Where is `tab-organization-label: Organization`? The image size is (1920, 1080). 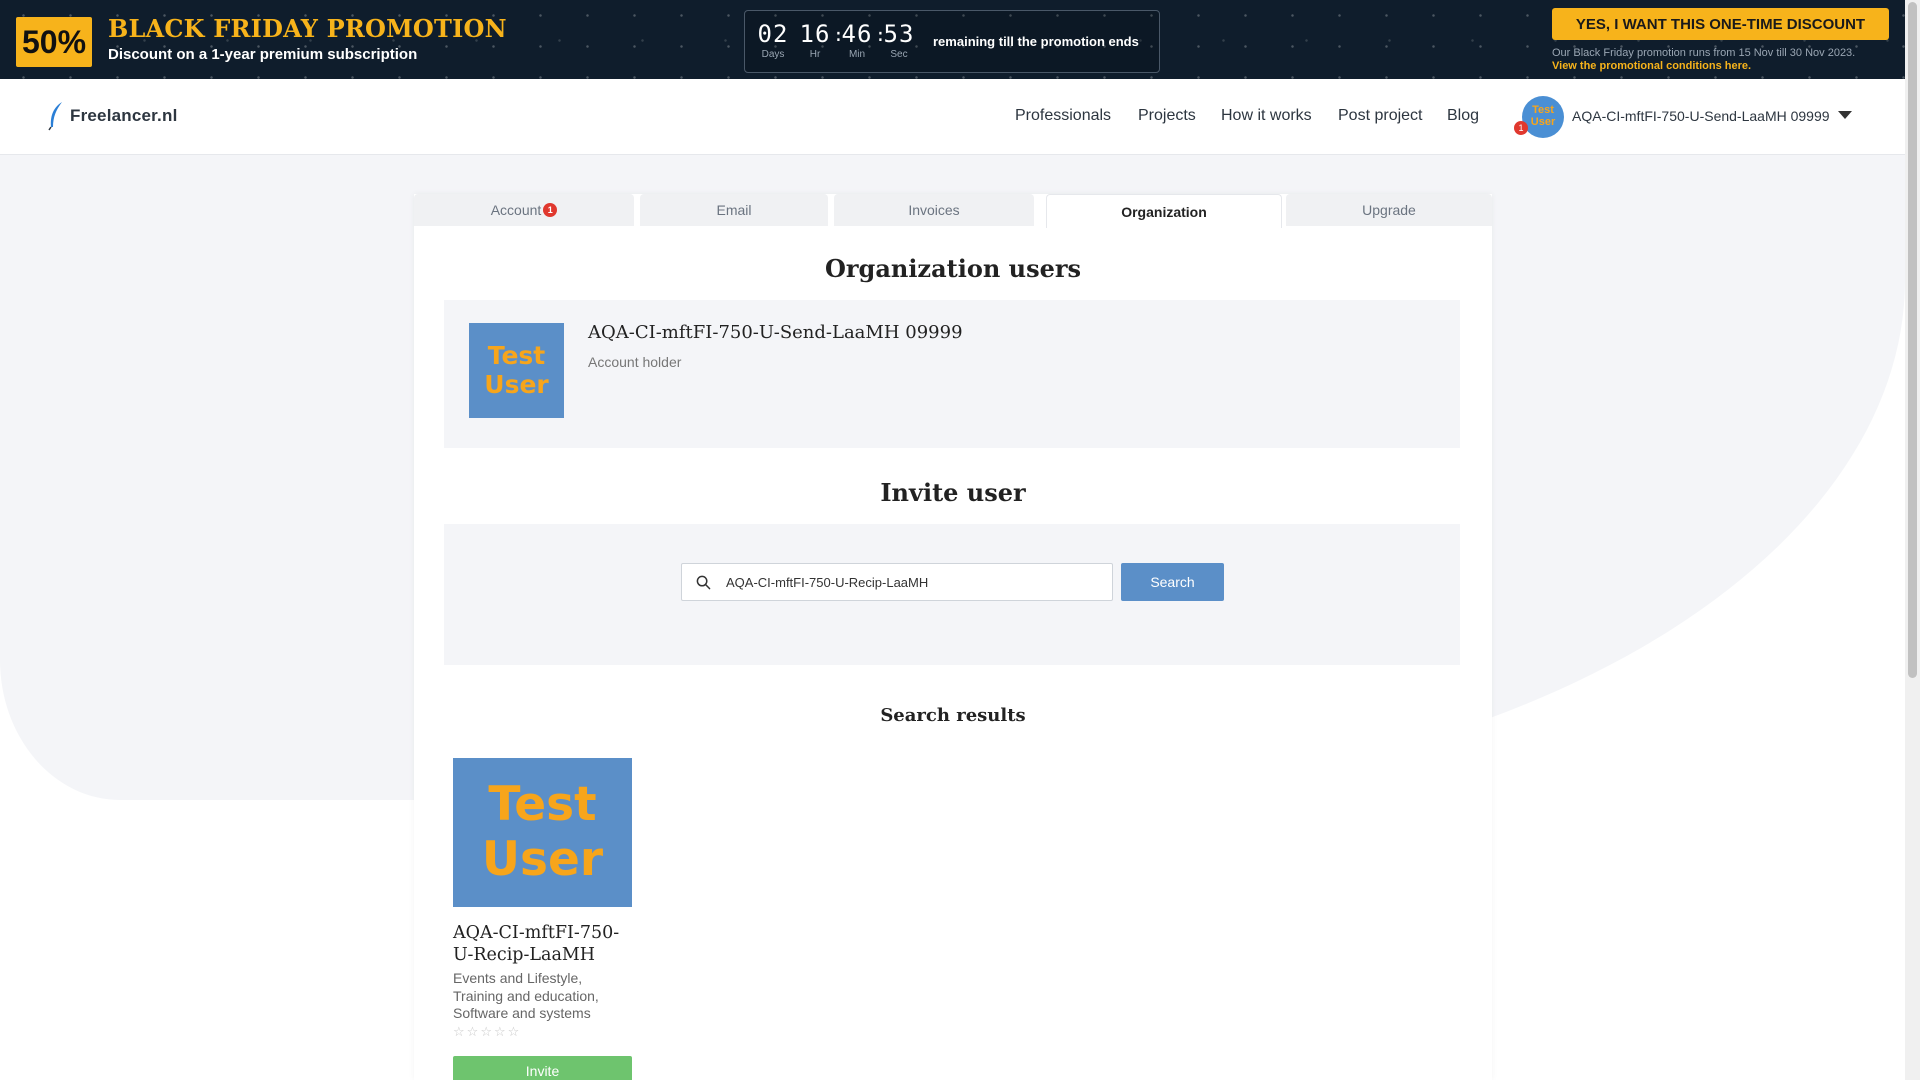
tab-organization-label: Organization is located at coordinates (1164, 211).